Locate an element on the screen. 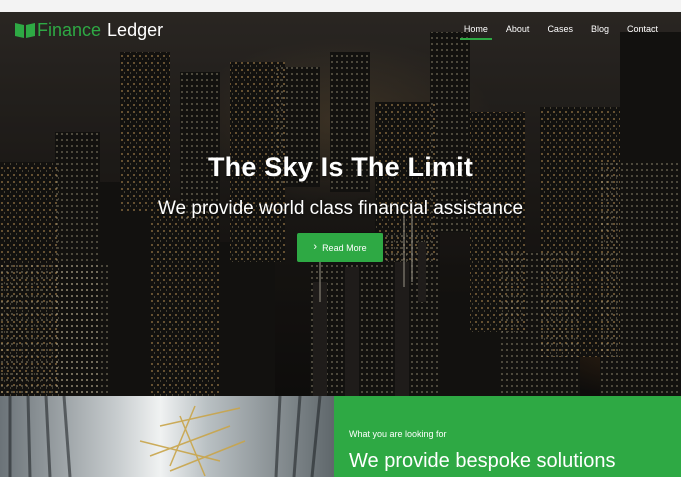 The image size is (681, 477). browser-top-strip is located at coordinates (340, 6).